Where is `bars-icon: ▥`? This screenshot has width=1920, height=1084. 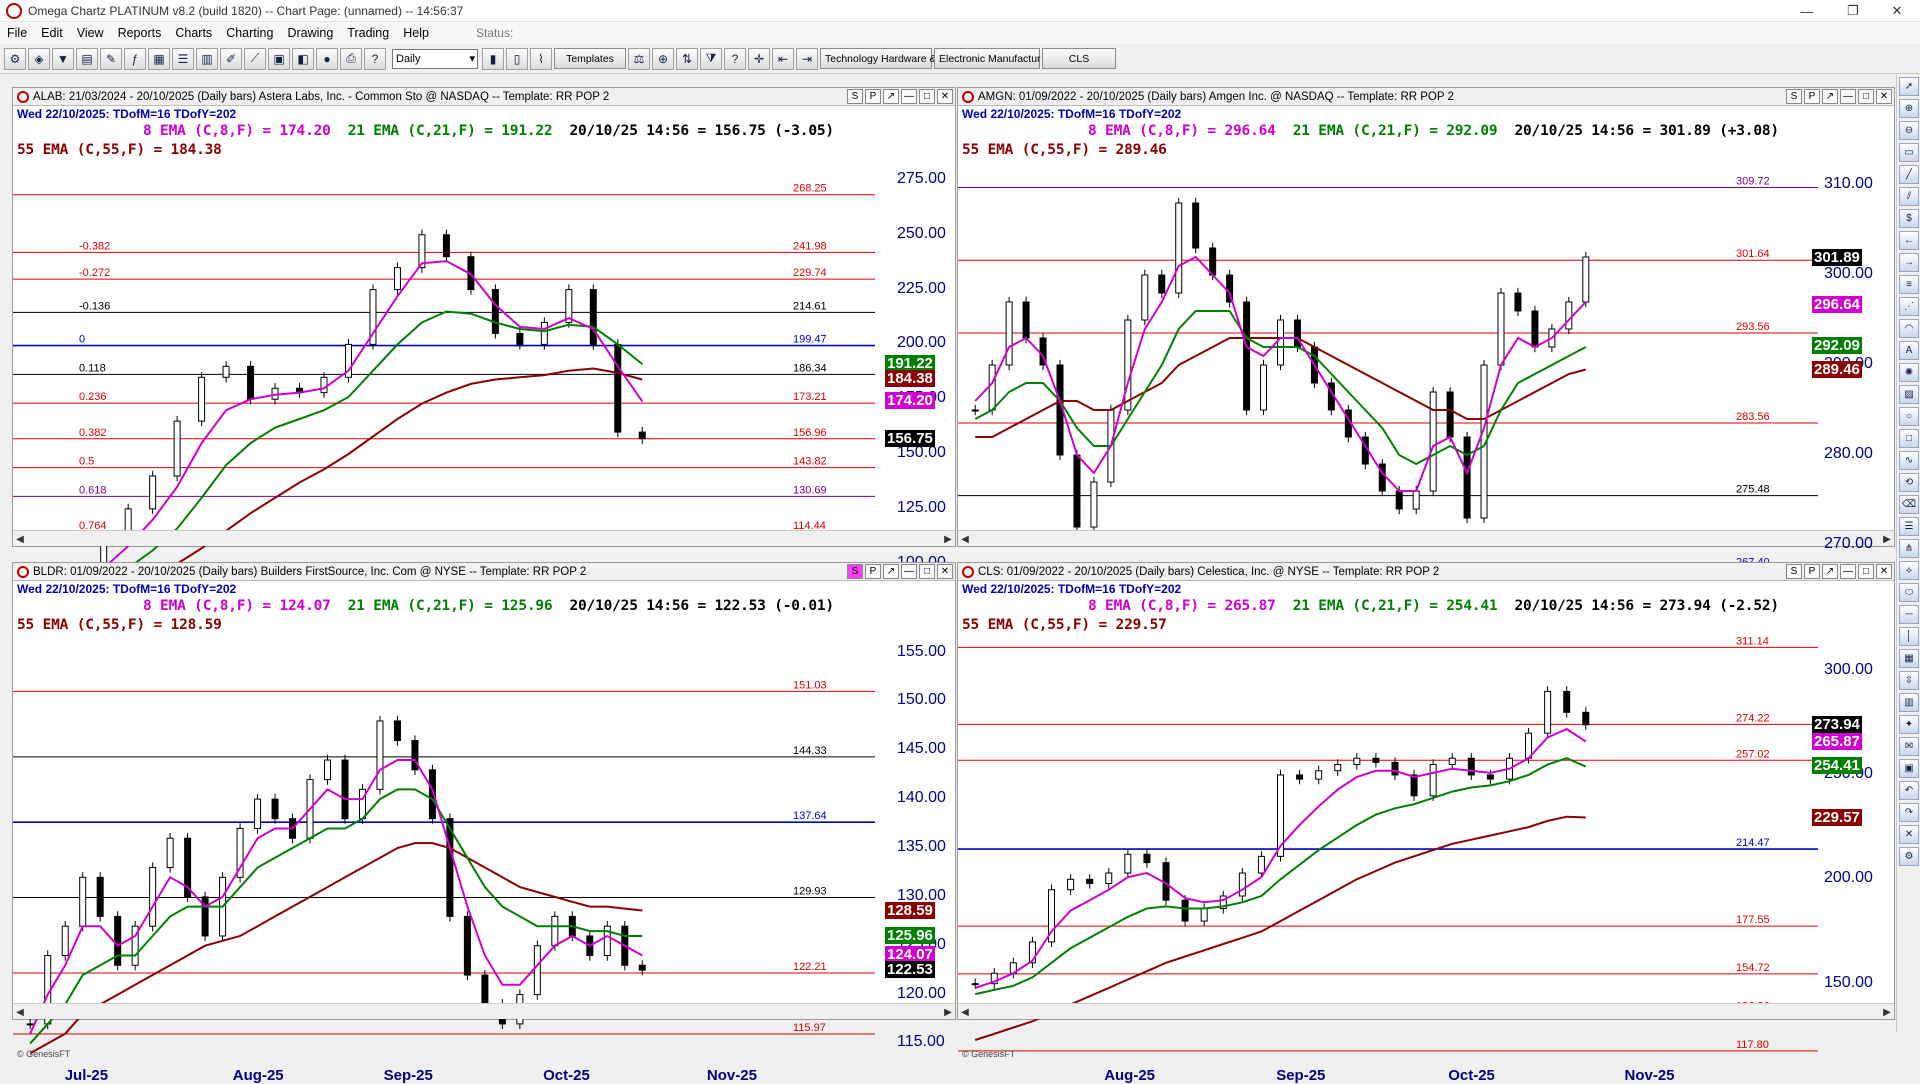 bars-icon: ▥ is located at coordinates (1909, 702).